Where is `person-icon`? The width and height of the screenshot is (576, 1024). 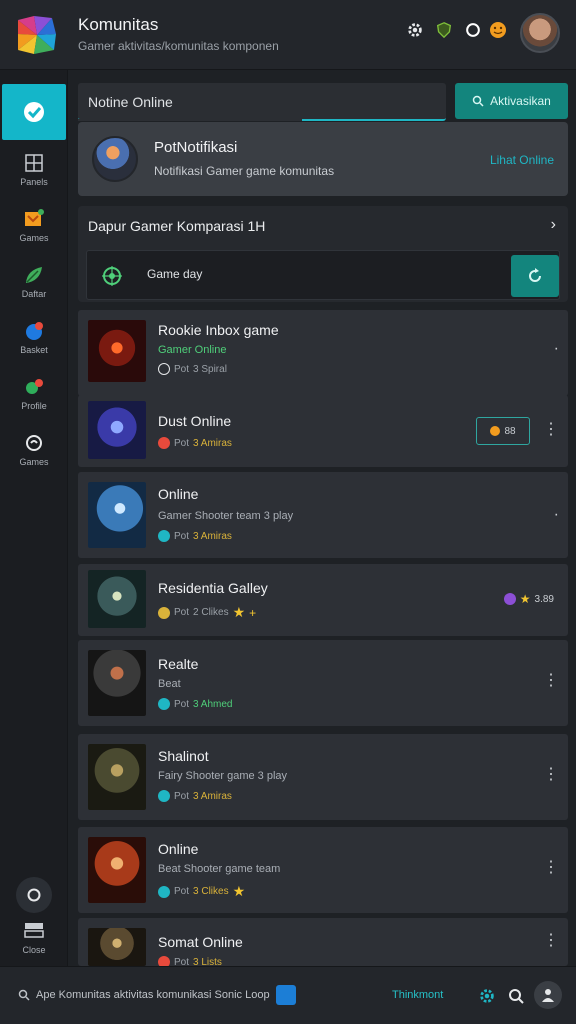 person-icon is located at coordinates (548, 995).